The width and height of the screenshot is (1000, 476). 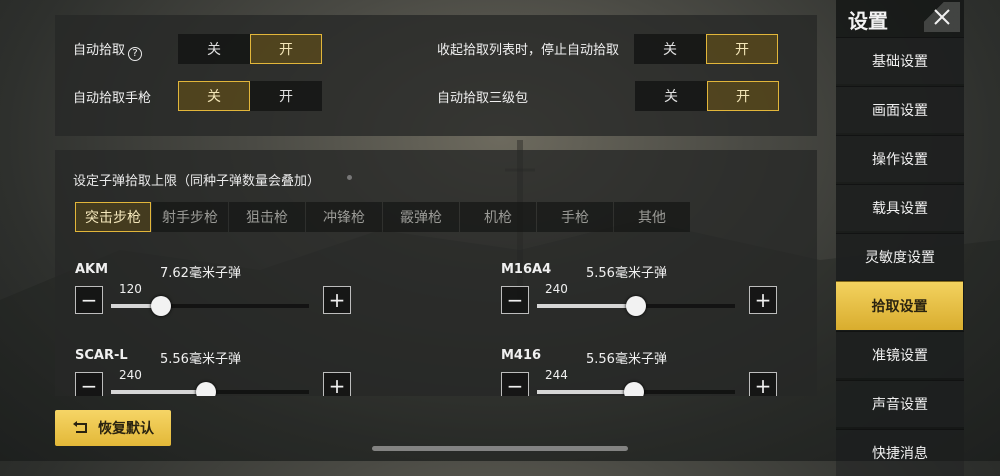 I want to click on reset-default-button: 恢复默认, so click(x=113, y=428).